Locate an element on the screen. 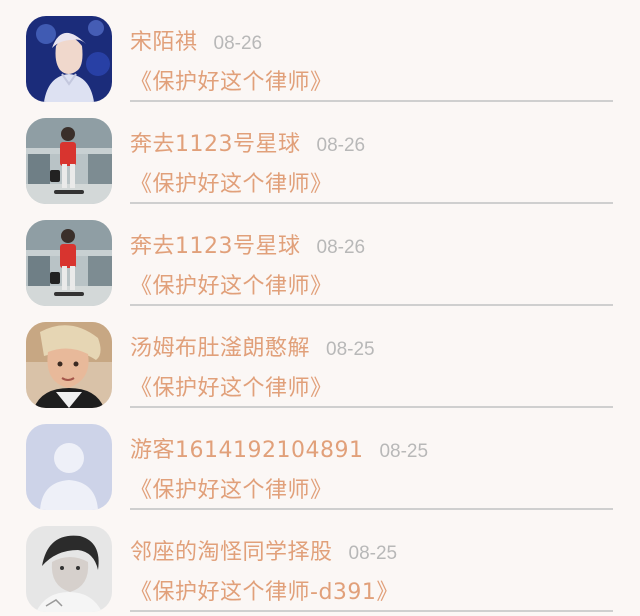  item-header: 邻座的淘怪同学择股 08-25 is located at coordinates (263, 550).